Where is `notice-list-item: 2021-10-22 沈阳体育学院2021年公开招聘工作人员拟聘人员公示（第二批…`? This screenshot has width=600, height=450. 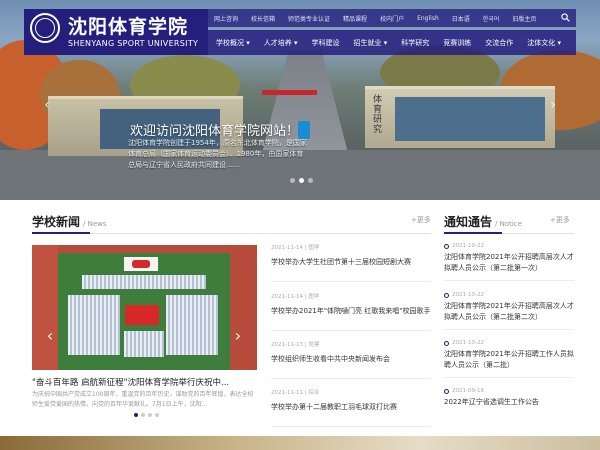 notice-list-item: 2021-10-22 沈阳体育学院2021年公开招聘工作人员拟聘人员公示（第二批… is located at coordinates (509, 359).